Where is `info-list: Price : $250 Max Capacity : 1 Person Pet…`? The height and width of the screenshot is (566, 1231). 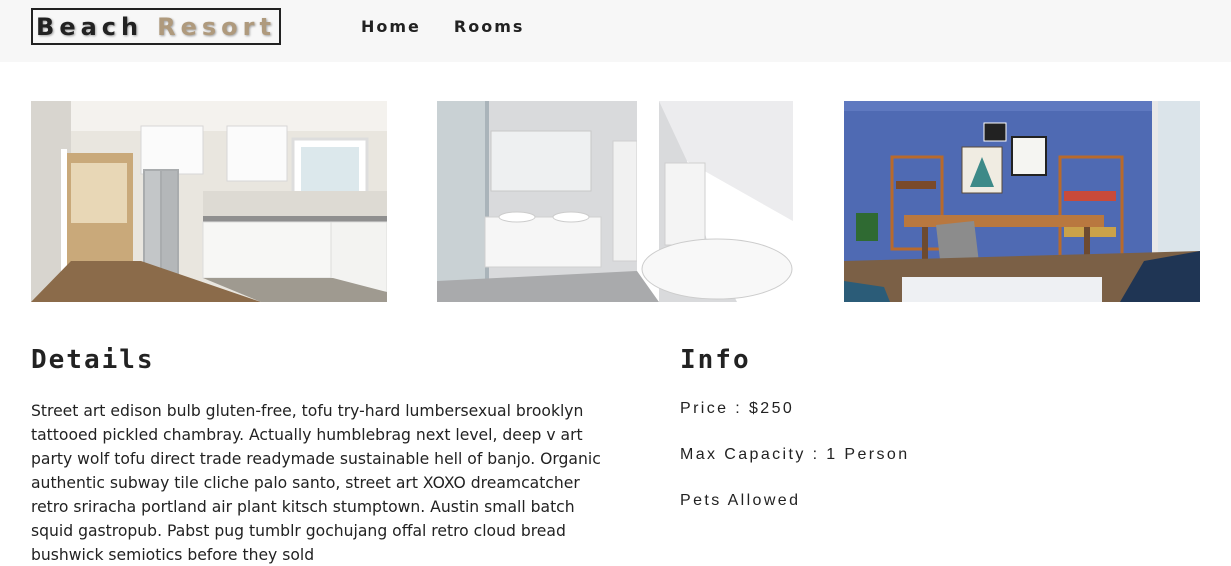 info-list: Price : $250 Max Capacity : 1 Person Pet… is located at coordinates (795, 468).